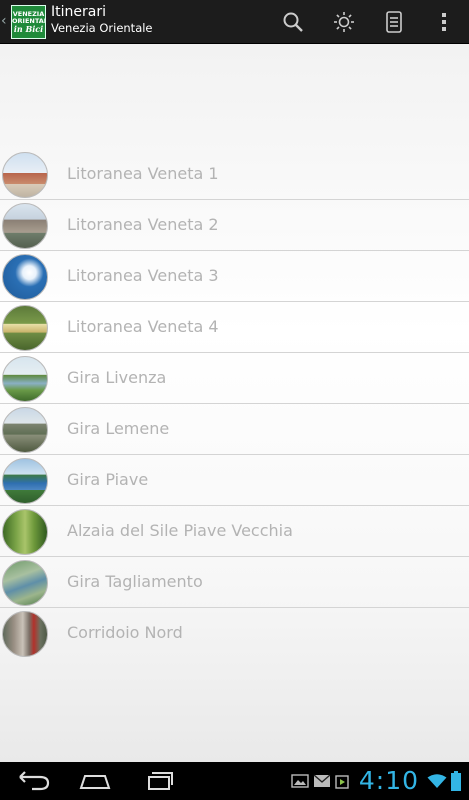 This screenshot has height=800, width=469. I want to click on overflow-menu-button, so click(444, 22).